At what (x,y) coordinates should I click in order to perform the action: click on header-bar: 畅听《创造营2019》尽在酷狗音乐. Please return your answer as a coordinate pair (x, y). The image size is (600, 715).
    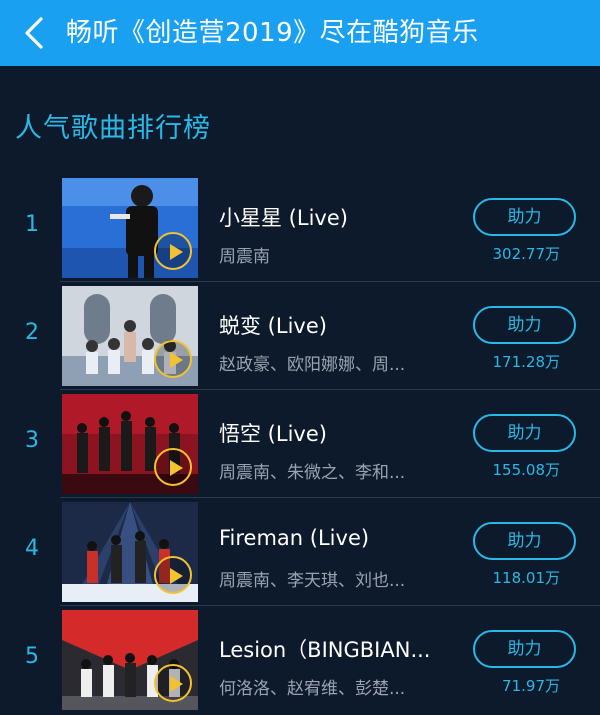
    Looking at the image, I should click on (300, 33).